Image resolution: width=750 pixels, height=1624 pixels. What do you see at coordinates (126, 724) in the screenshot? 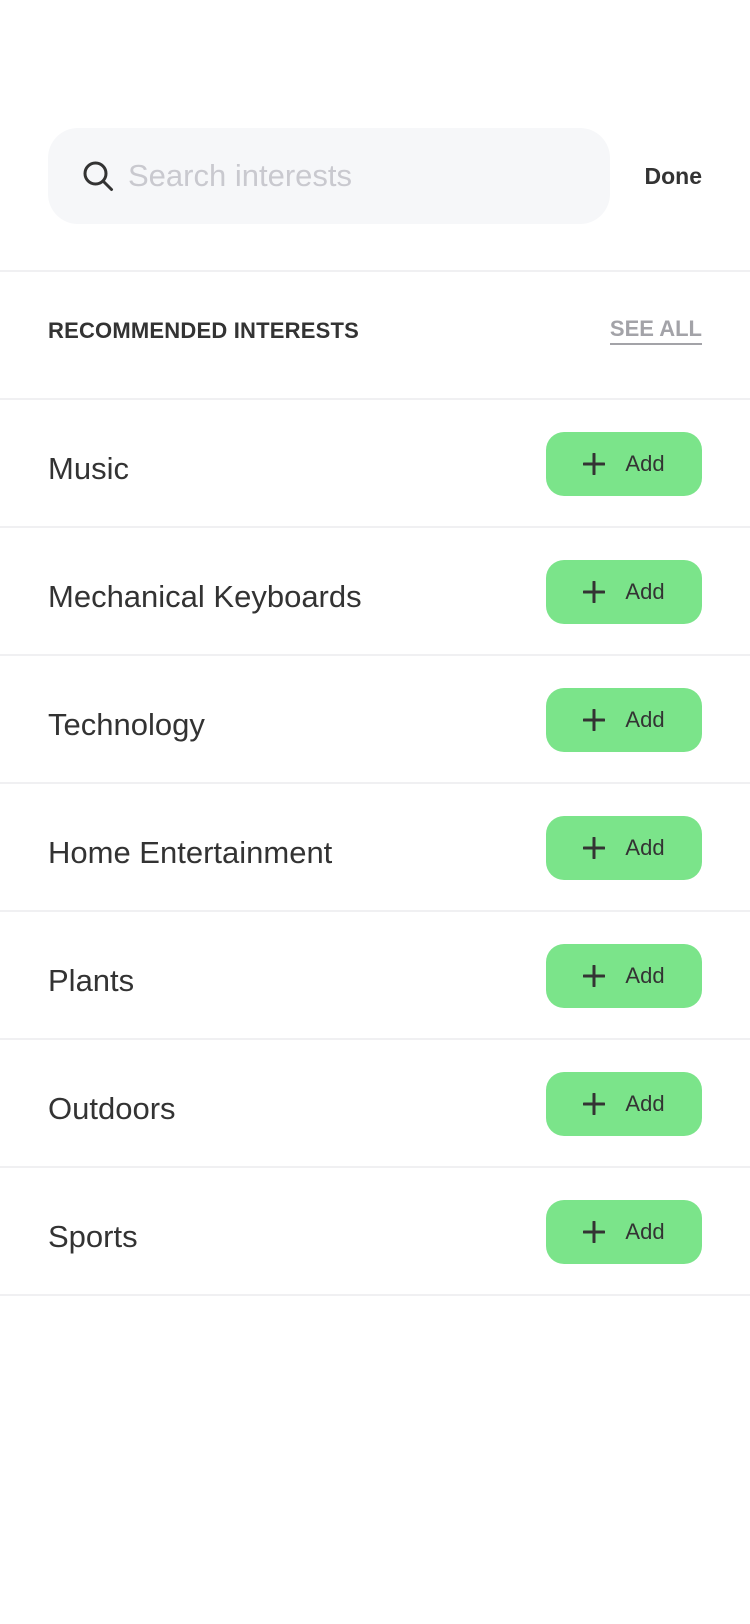
I see `interest-label: Technology` at bounding box center [126, 724].